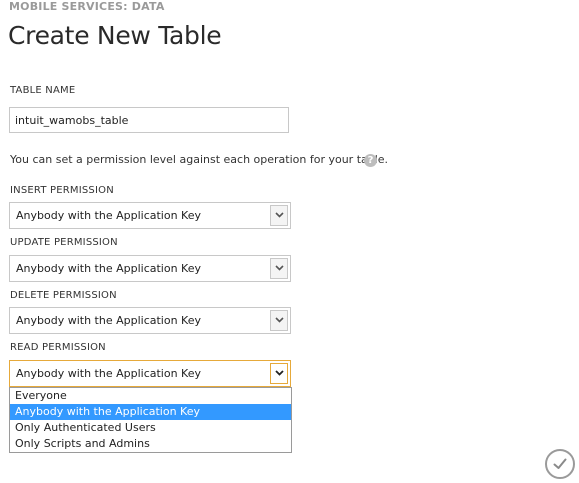  I want to click on table-name-label: TABLE NAME, so click(43, 90).